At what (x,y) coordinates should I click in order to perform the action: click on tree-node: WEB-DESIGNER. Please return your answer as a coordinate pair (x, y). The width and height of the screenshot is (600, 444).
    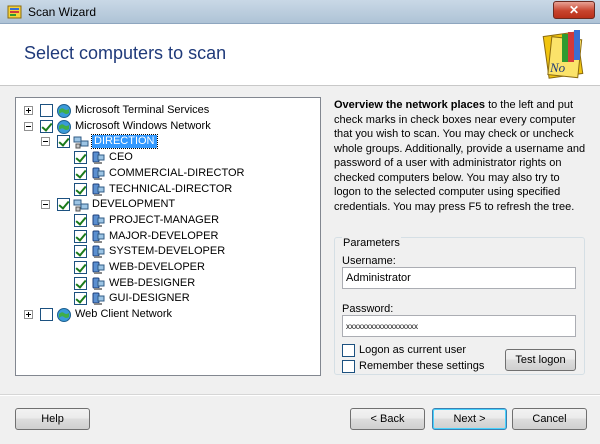
    Looking at the image, I should click on (166, 284).